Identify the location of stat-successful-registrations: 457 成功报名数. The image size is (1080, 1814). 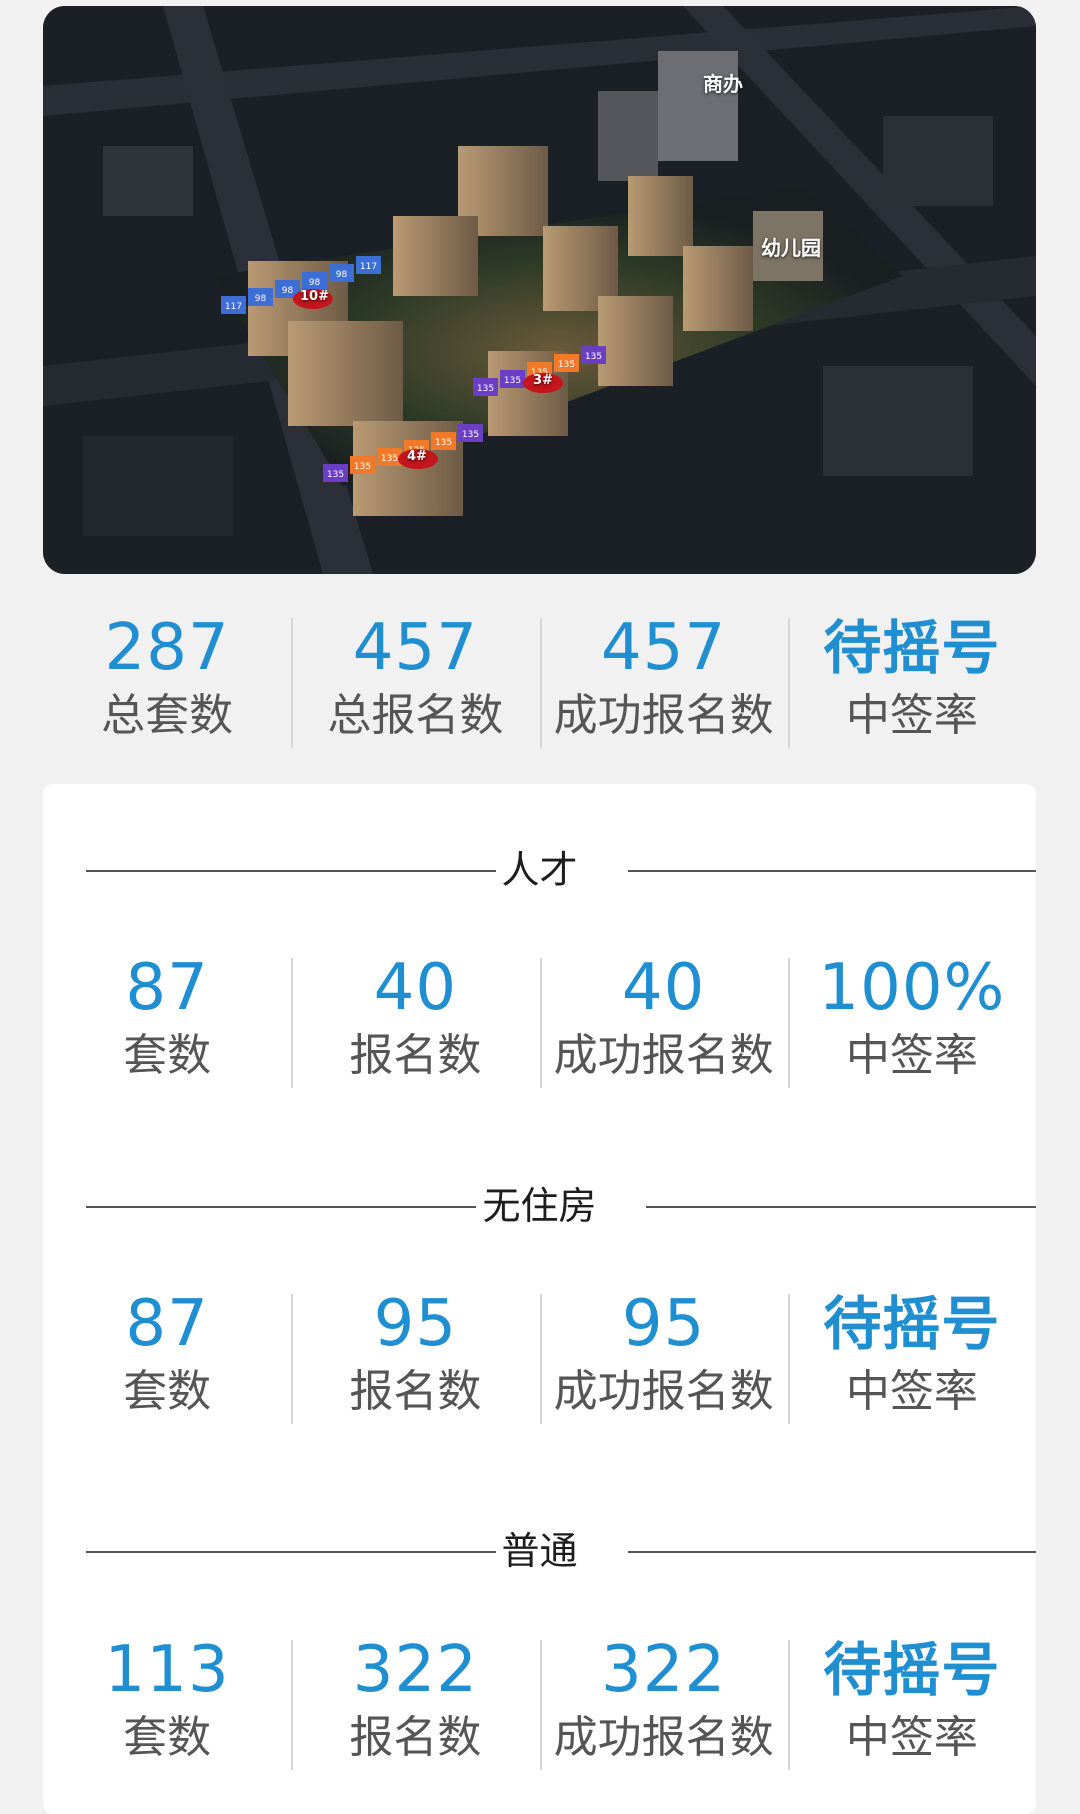
(663, 683).